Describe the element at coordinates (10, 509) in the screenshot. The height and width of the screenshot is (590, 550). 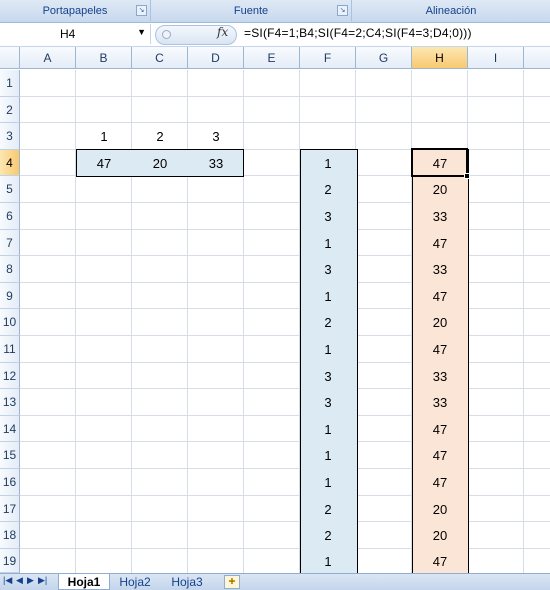
I see `row-header-17: 17` at that location.